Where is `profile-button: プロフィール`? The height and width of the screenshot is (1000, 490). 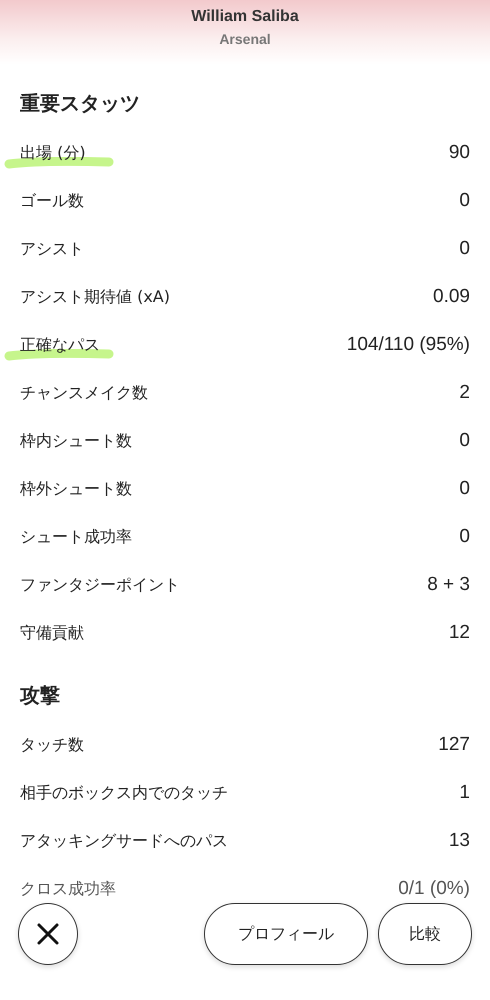
profile-button: プロフィール is located at coordinates (286, 934).